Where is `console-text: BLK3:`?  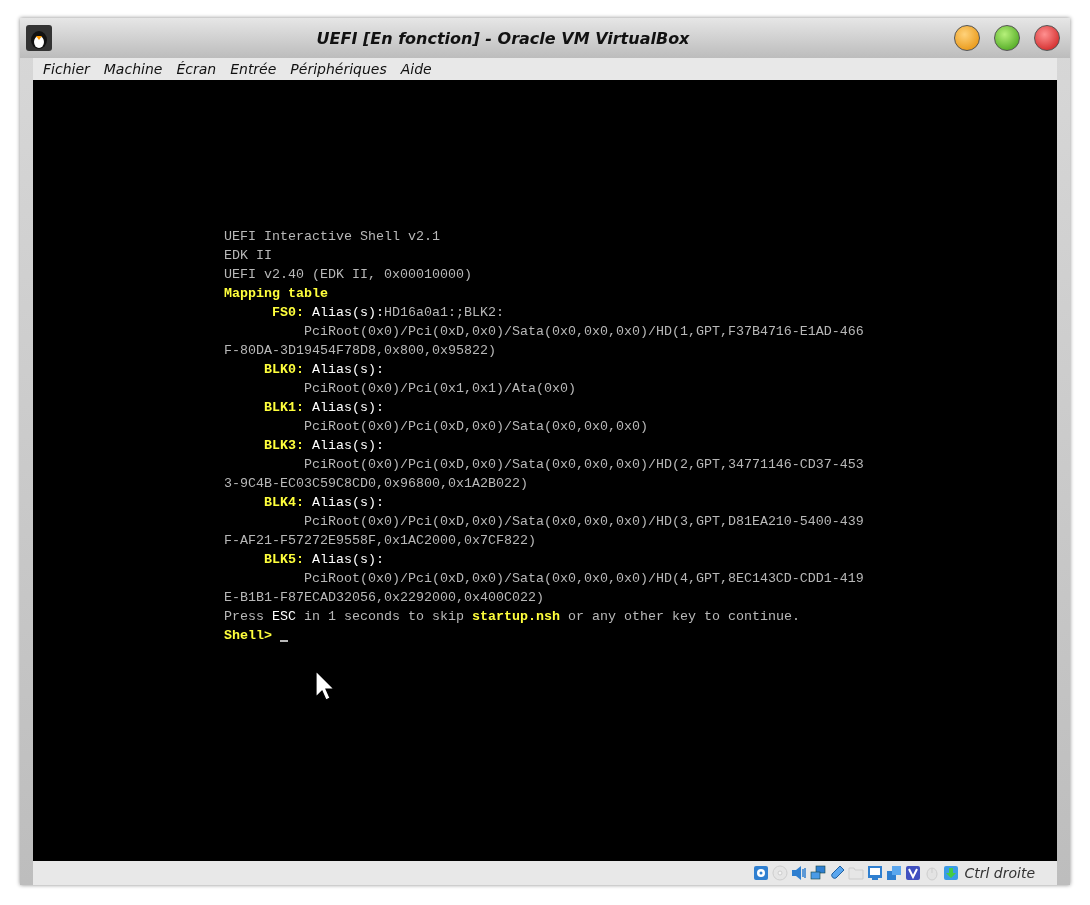 console-text: BLK3: is located at coordinates (283, 445).